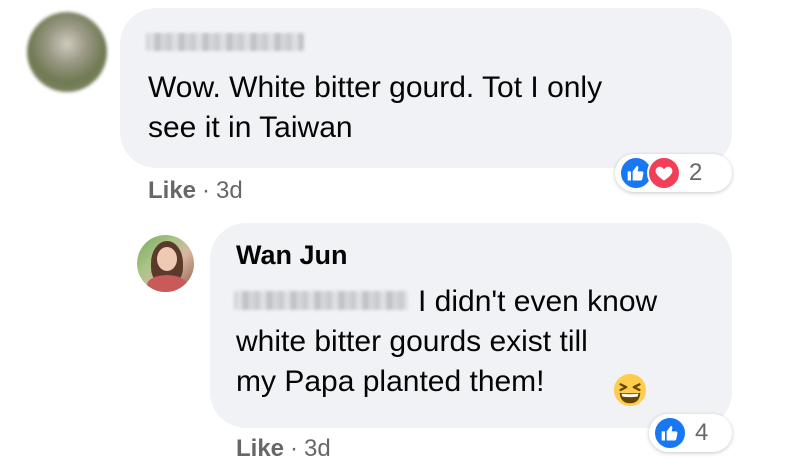 The image size is (800, 471). I want to click on reply-actions: Like · 3d, so click(283, 449).